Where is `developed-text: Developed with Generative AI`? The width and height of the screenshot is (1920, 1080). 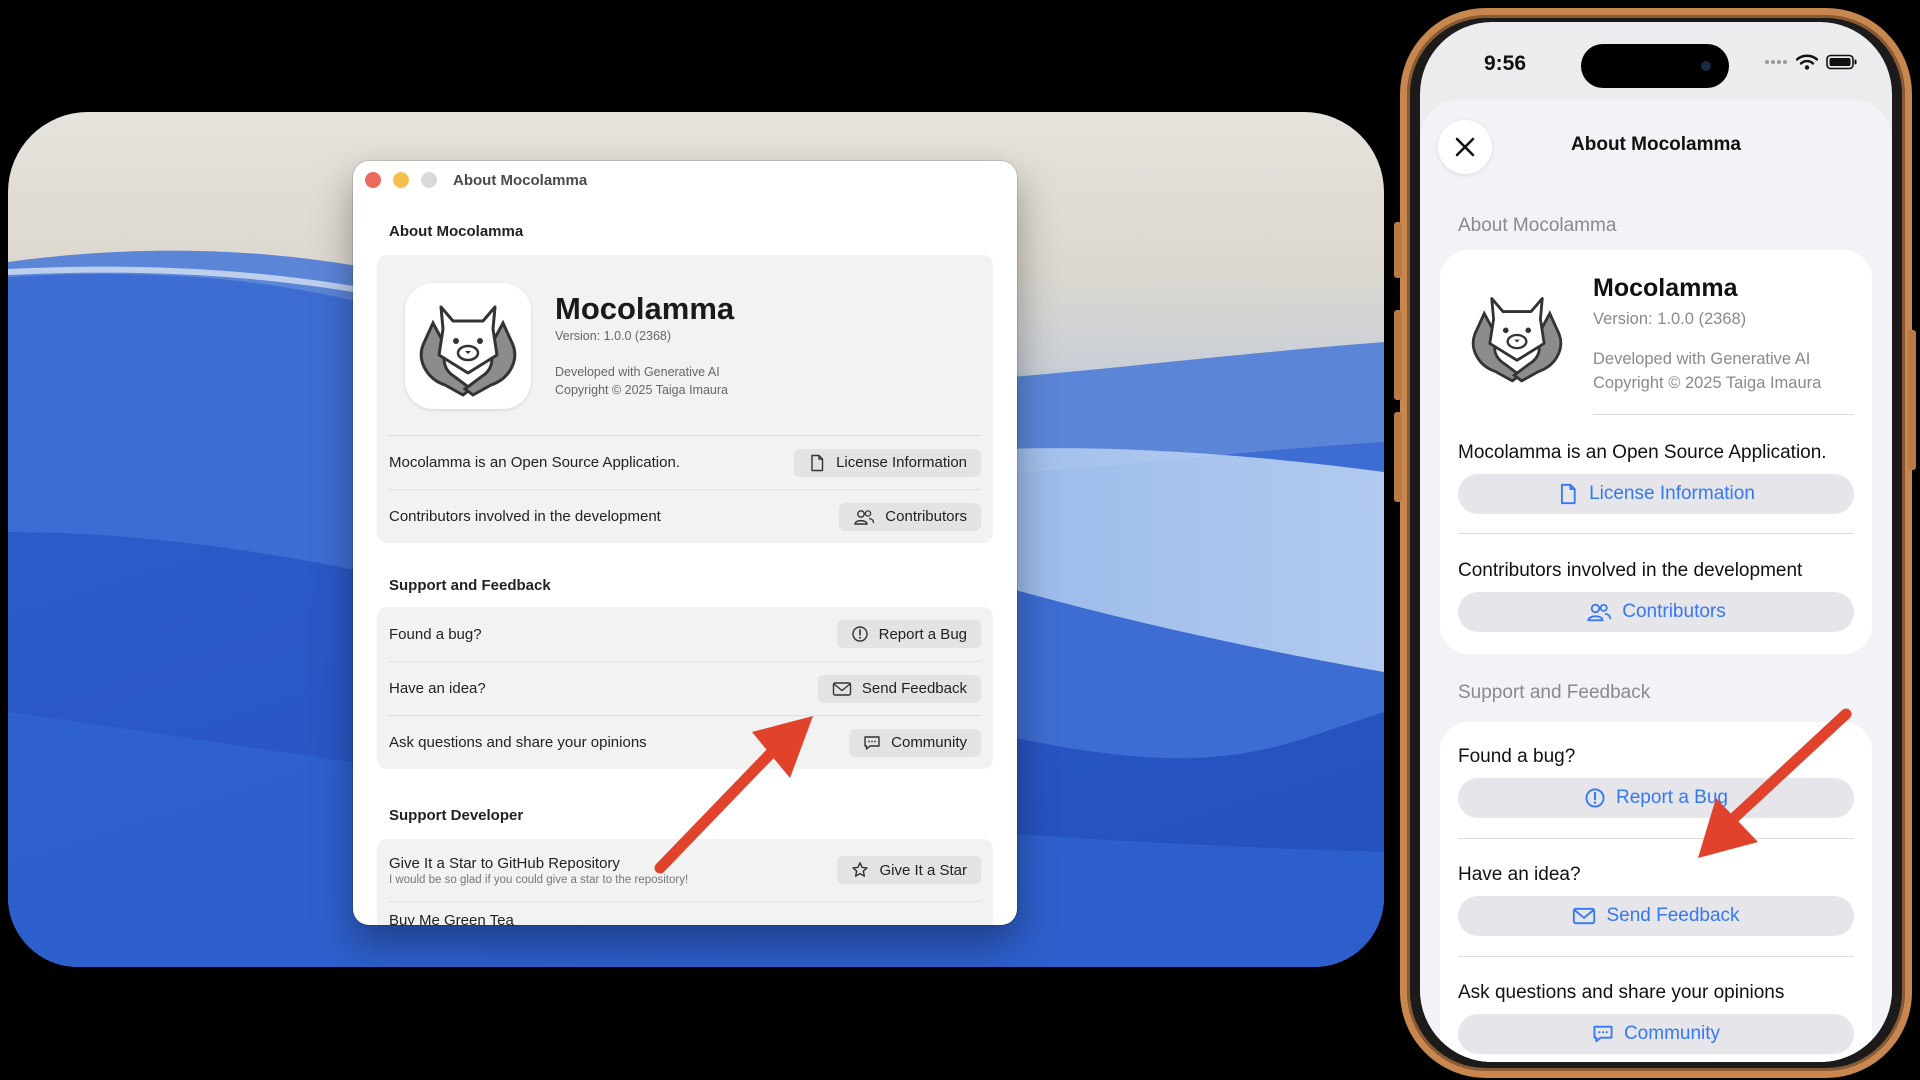 developed-text: Developed with Generative AI is located at coordinates (637, 372).